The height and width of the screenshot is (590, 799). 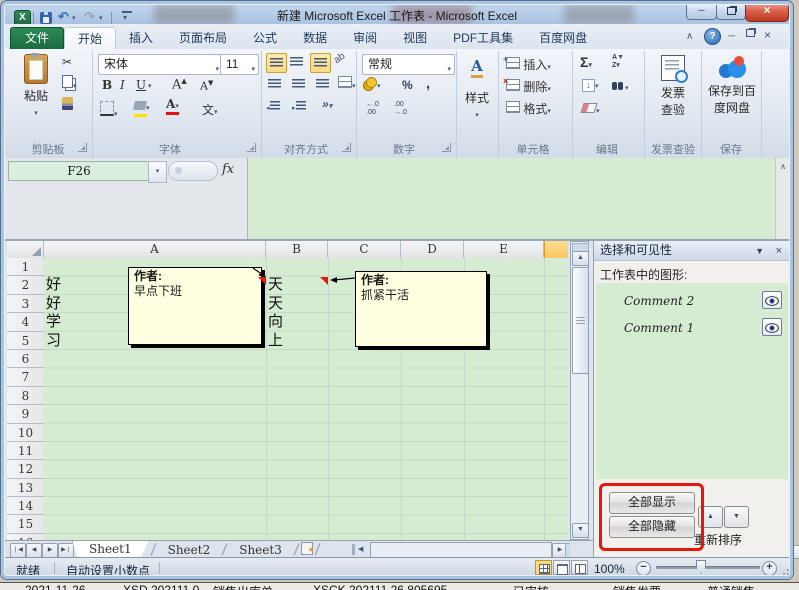 I want to click on zoom-slider-track, so click(x=708, y=567).